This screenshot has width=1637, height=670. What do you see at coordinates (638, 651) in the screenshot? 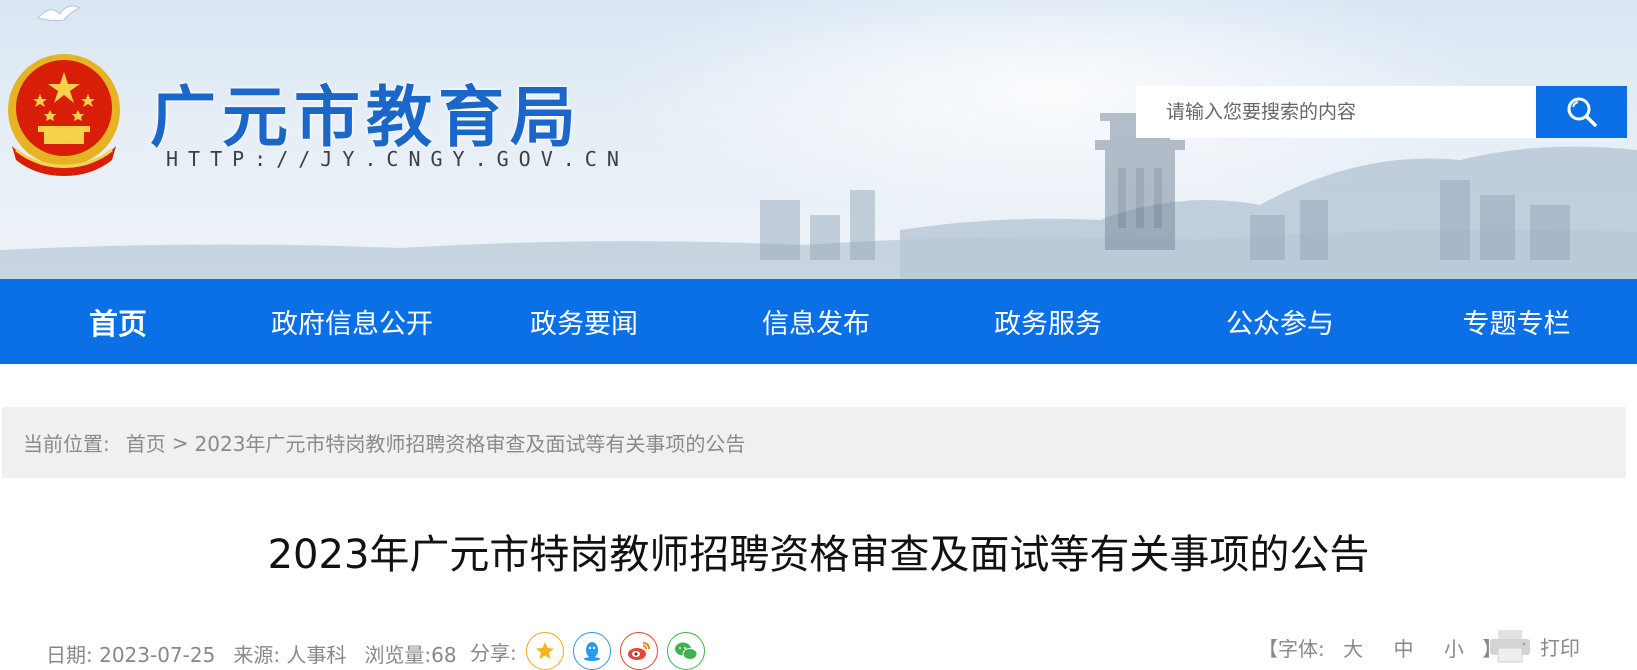
I see `weibo-icon` at bounding box center [638, 651].